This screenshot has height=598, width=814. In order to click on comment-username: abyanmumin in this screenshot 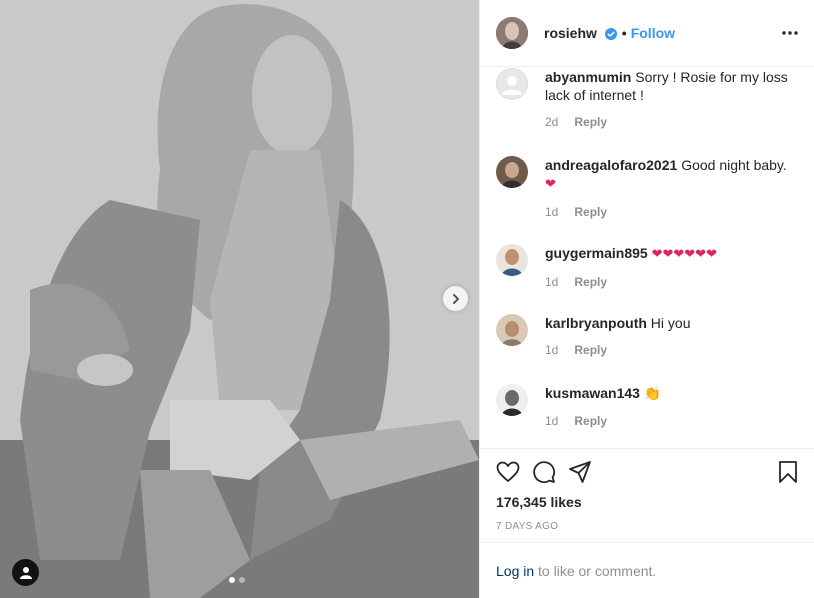, I will do `click(588, 77)`.